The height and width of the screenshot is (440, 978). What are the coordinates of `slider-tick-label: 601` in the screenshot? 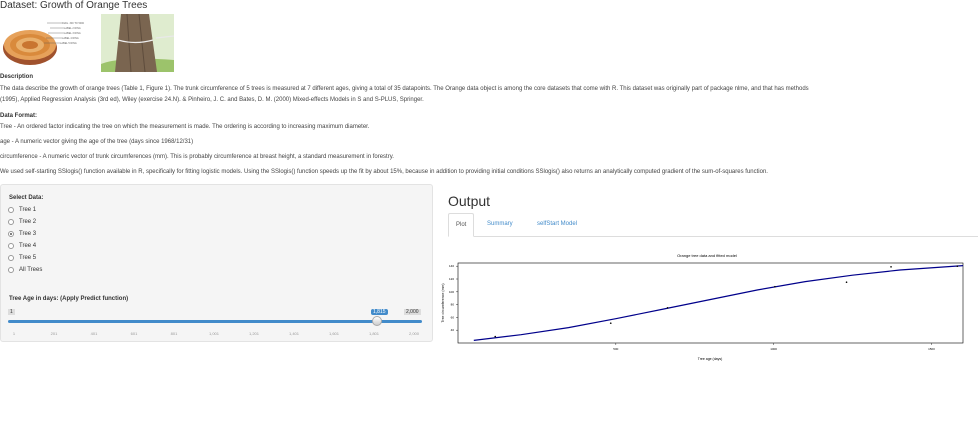 It's located at (134, 333).